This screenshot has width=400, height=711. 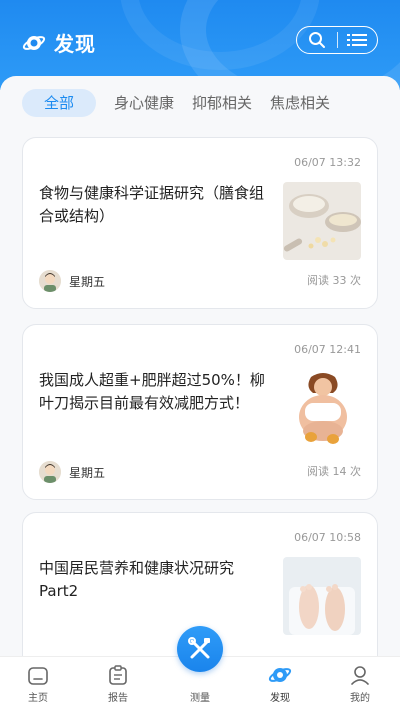 I want to click on search-icon, so click(x=316, y=40).